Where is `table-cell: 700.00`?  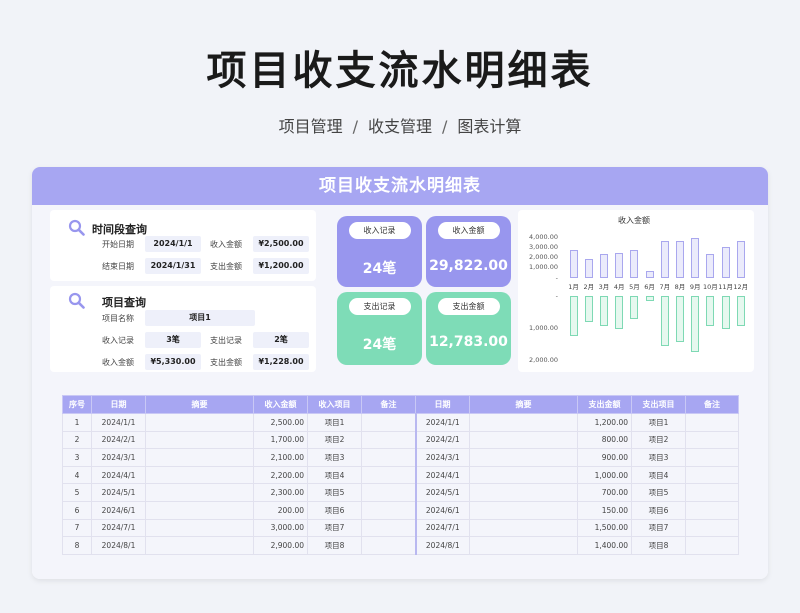
table-cell: 700.00 is located at coordinates (604, 492).